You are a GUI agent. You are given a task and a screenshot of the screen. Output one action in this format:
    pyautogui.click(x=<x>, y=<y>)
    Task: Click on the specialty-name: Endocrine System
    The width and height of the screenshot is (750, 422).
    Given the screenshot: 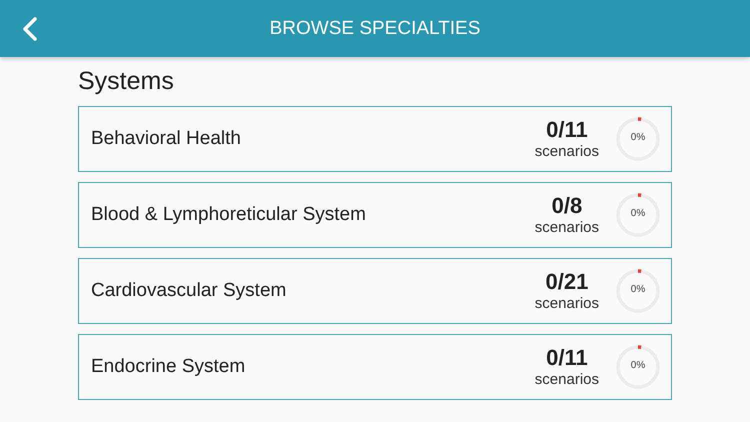 What is the action you would take?
    pyautogui.click(x=168, y=367)
    